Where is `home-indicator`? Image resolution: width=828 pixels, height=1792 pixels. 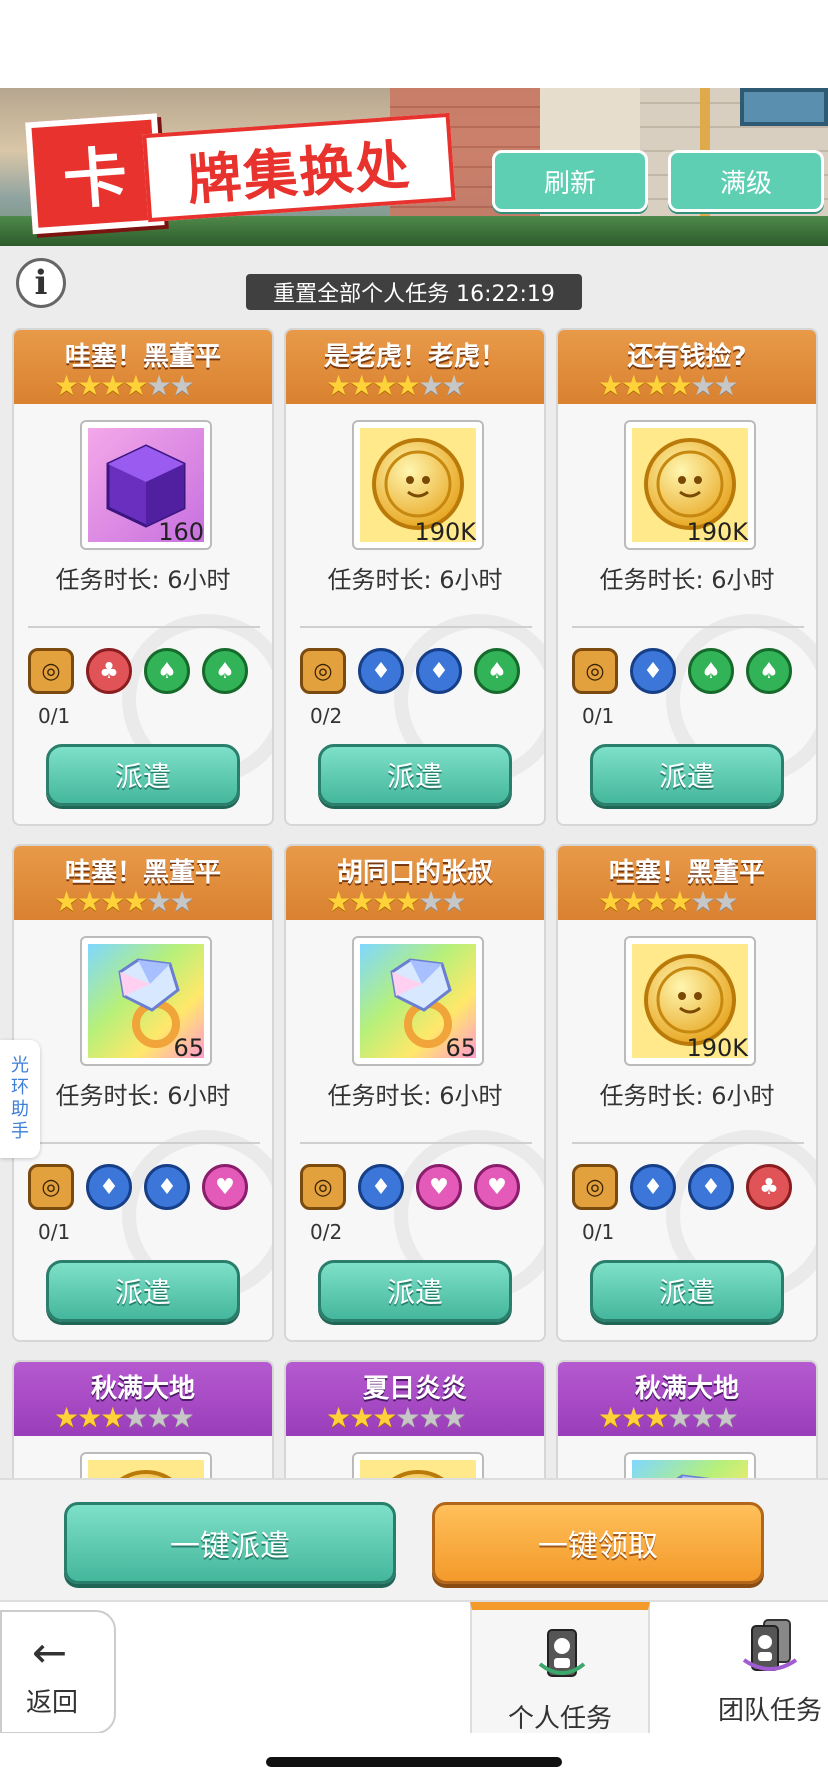 home-indicator is located at coordinates (414, 1762).